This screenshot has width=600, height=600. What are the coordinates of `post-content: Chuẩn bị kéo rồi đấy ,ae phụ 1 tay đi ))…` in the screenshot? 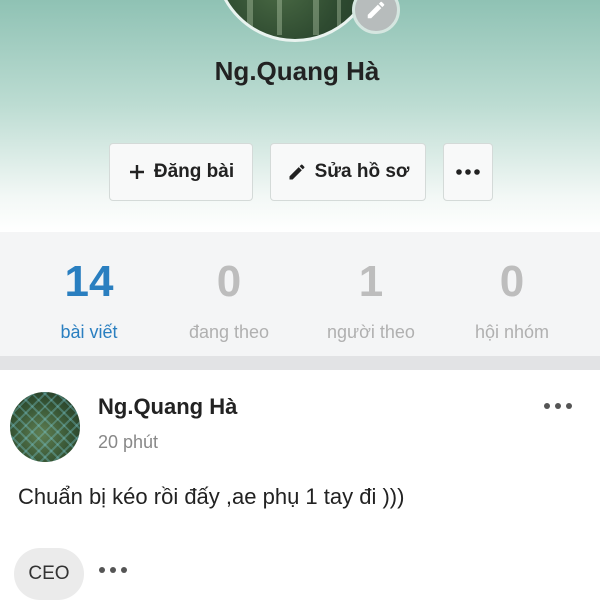 It's located at (211, 496).